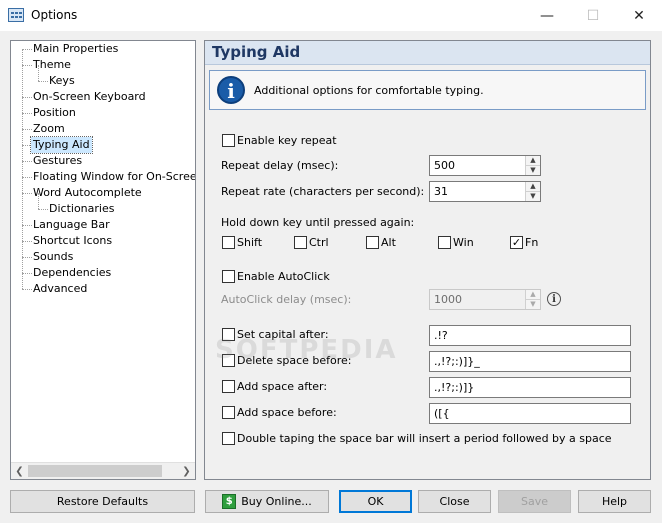 Image resolution: width=662 pixels, height=523 pixels. What do you see at coordinates (448, 299) in the screenshot?
I see `autoclick-delay-value: 1000` at bounding box center [448, 299].